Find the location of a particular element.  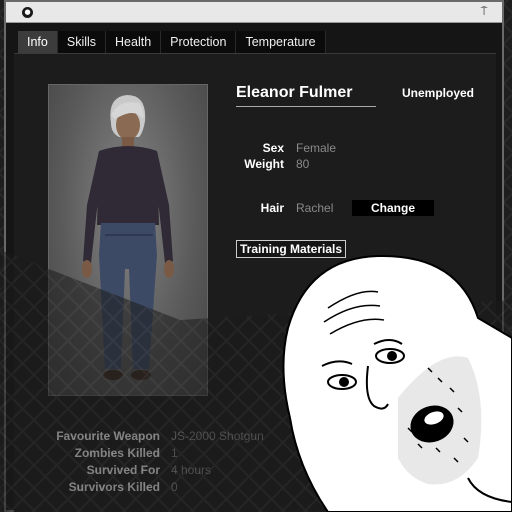

title-bar: ● ⍑ is located at coordinates (254, 12).